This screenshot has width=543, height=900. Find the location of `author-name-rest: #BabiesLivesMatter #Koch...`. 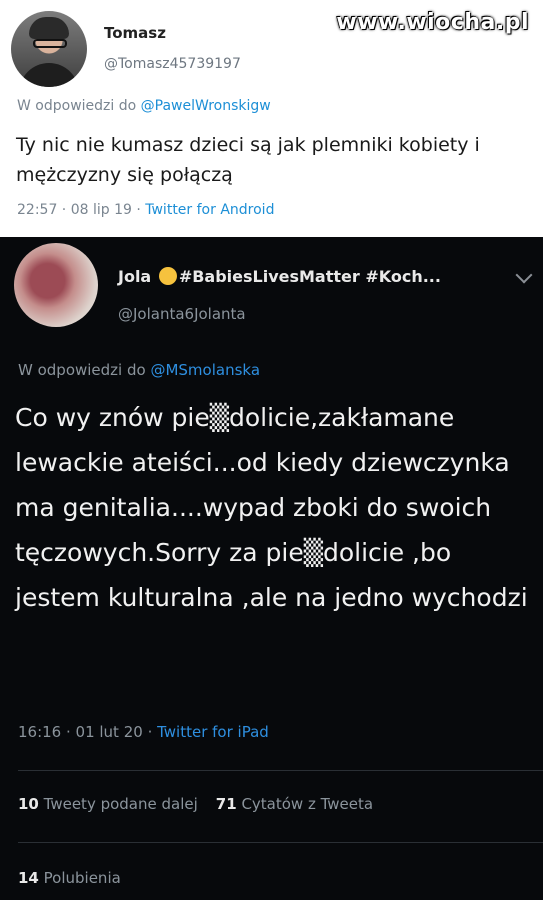

author-name-rest: #BabiesLivesMatter #Koch... is located at coordinates (309, 276).